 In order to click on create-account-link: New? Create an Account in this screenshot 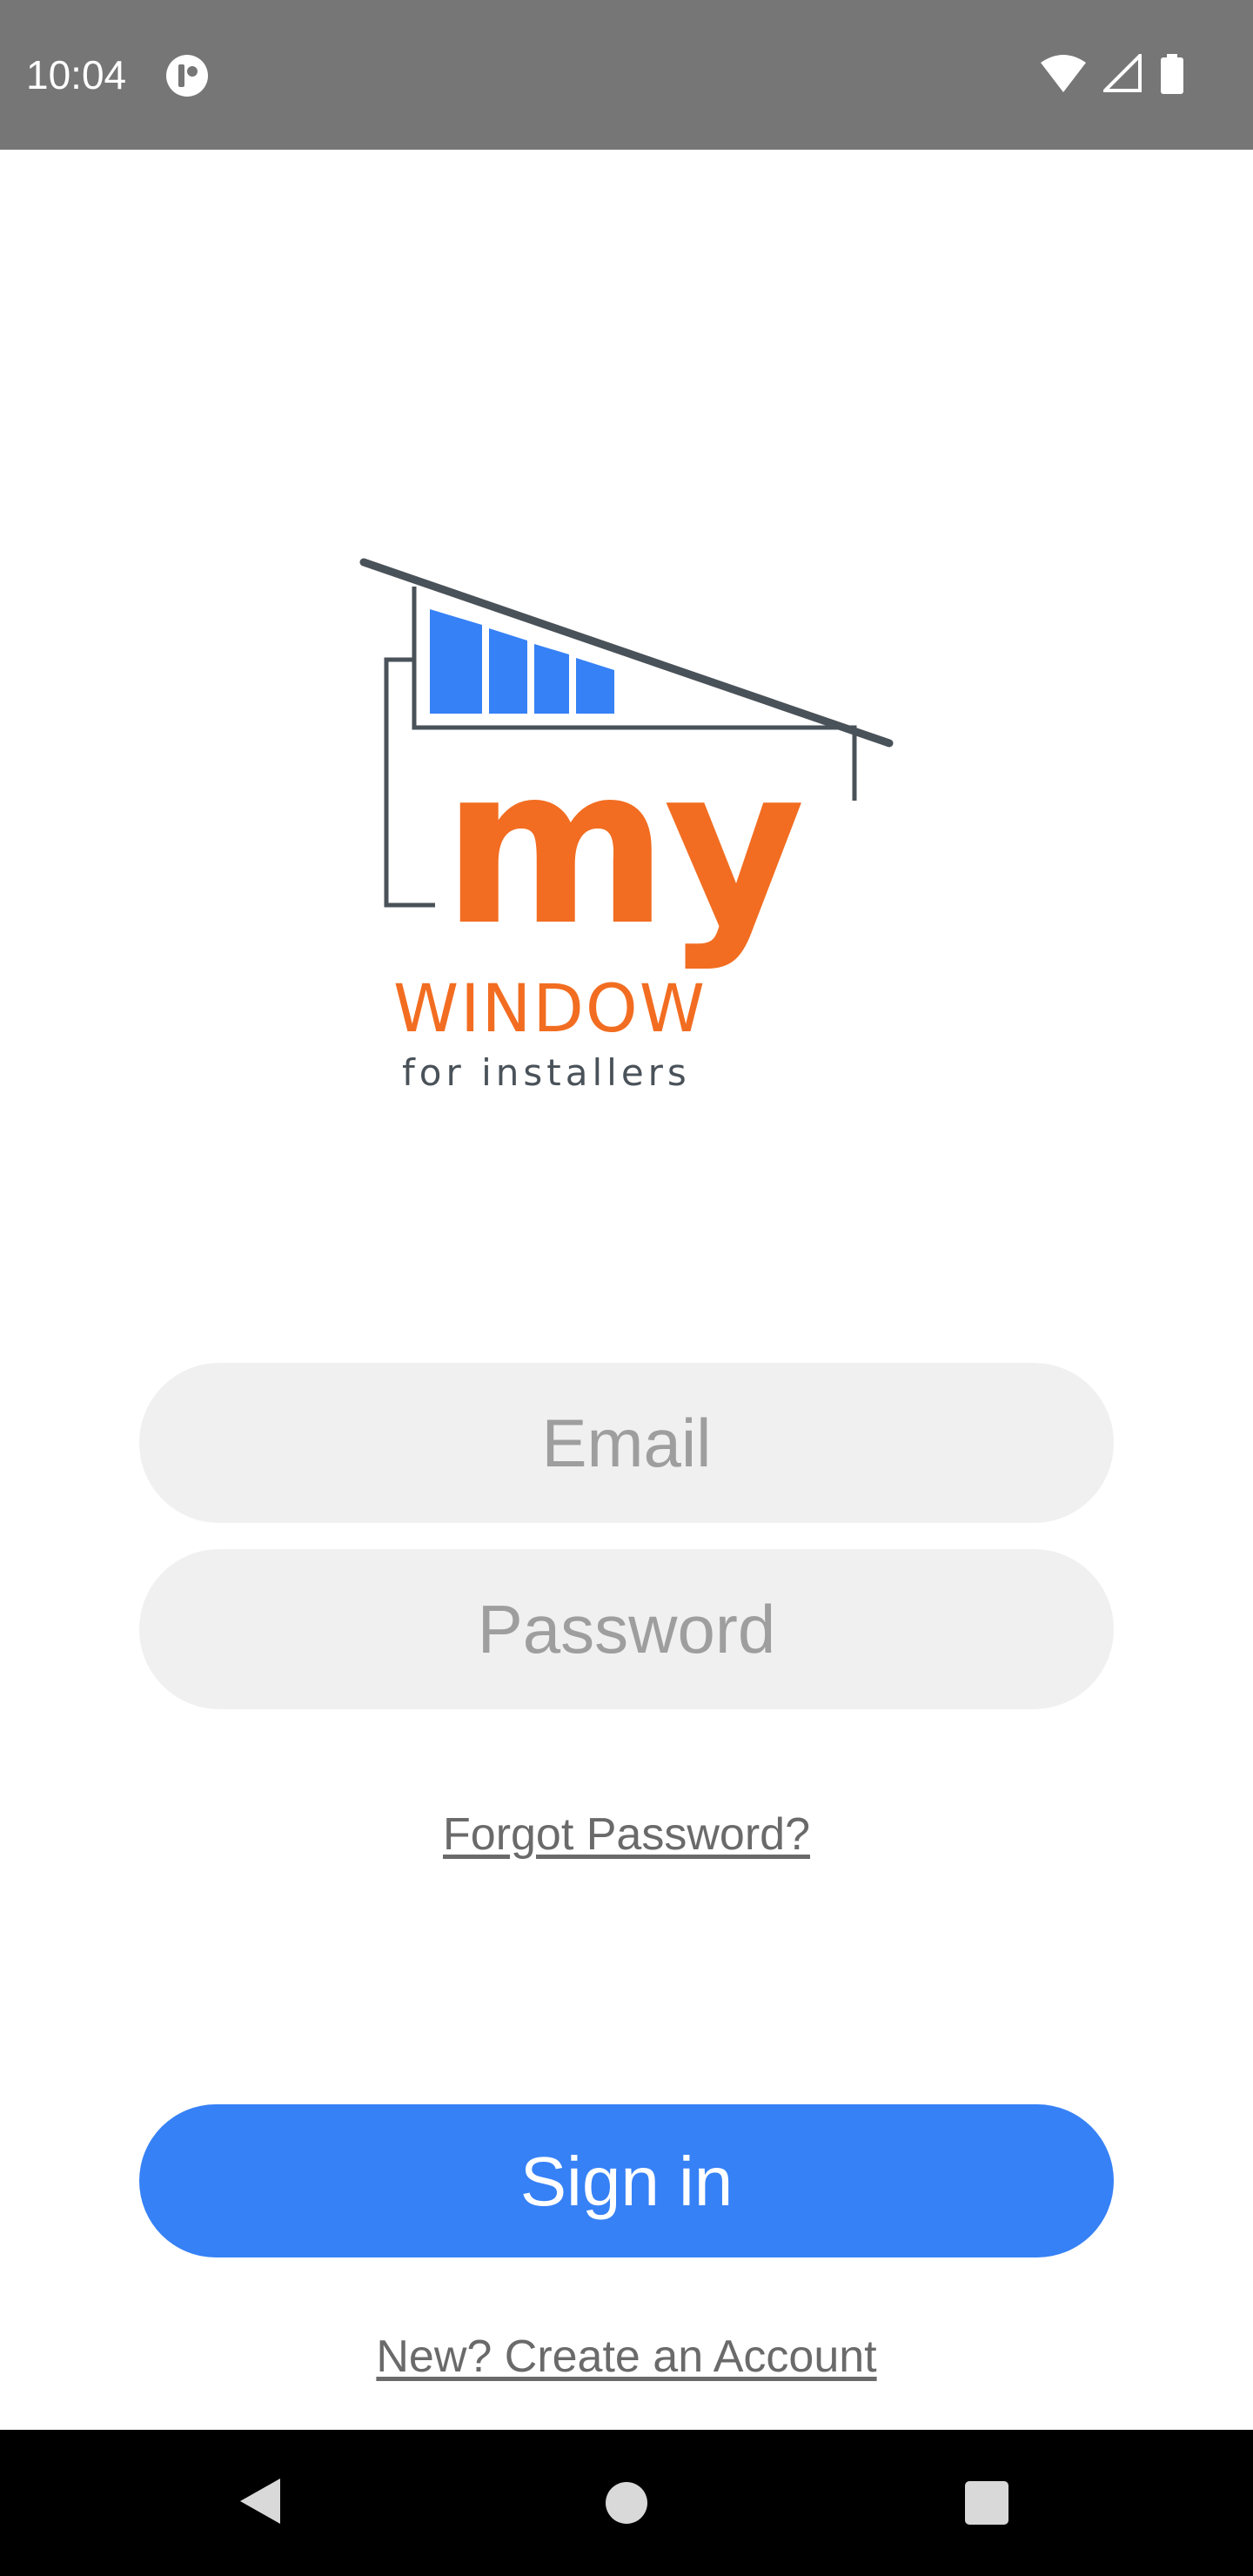, I will do `click(626, 2357)`.